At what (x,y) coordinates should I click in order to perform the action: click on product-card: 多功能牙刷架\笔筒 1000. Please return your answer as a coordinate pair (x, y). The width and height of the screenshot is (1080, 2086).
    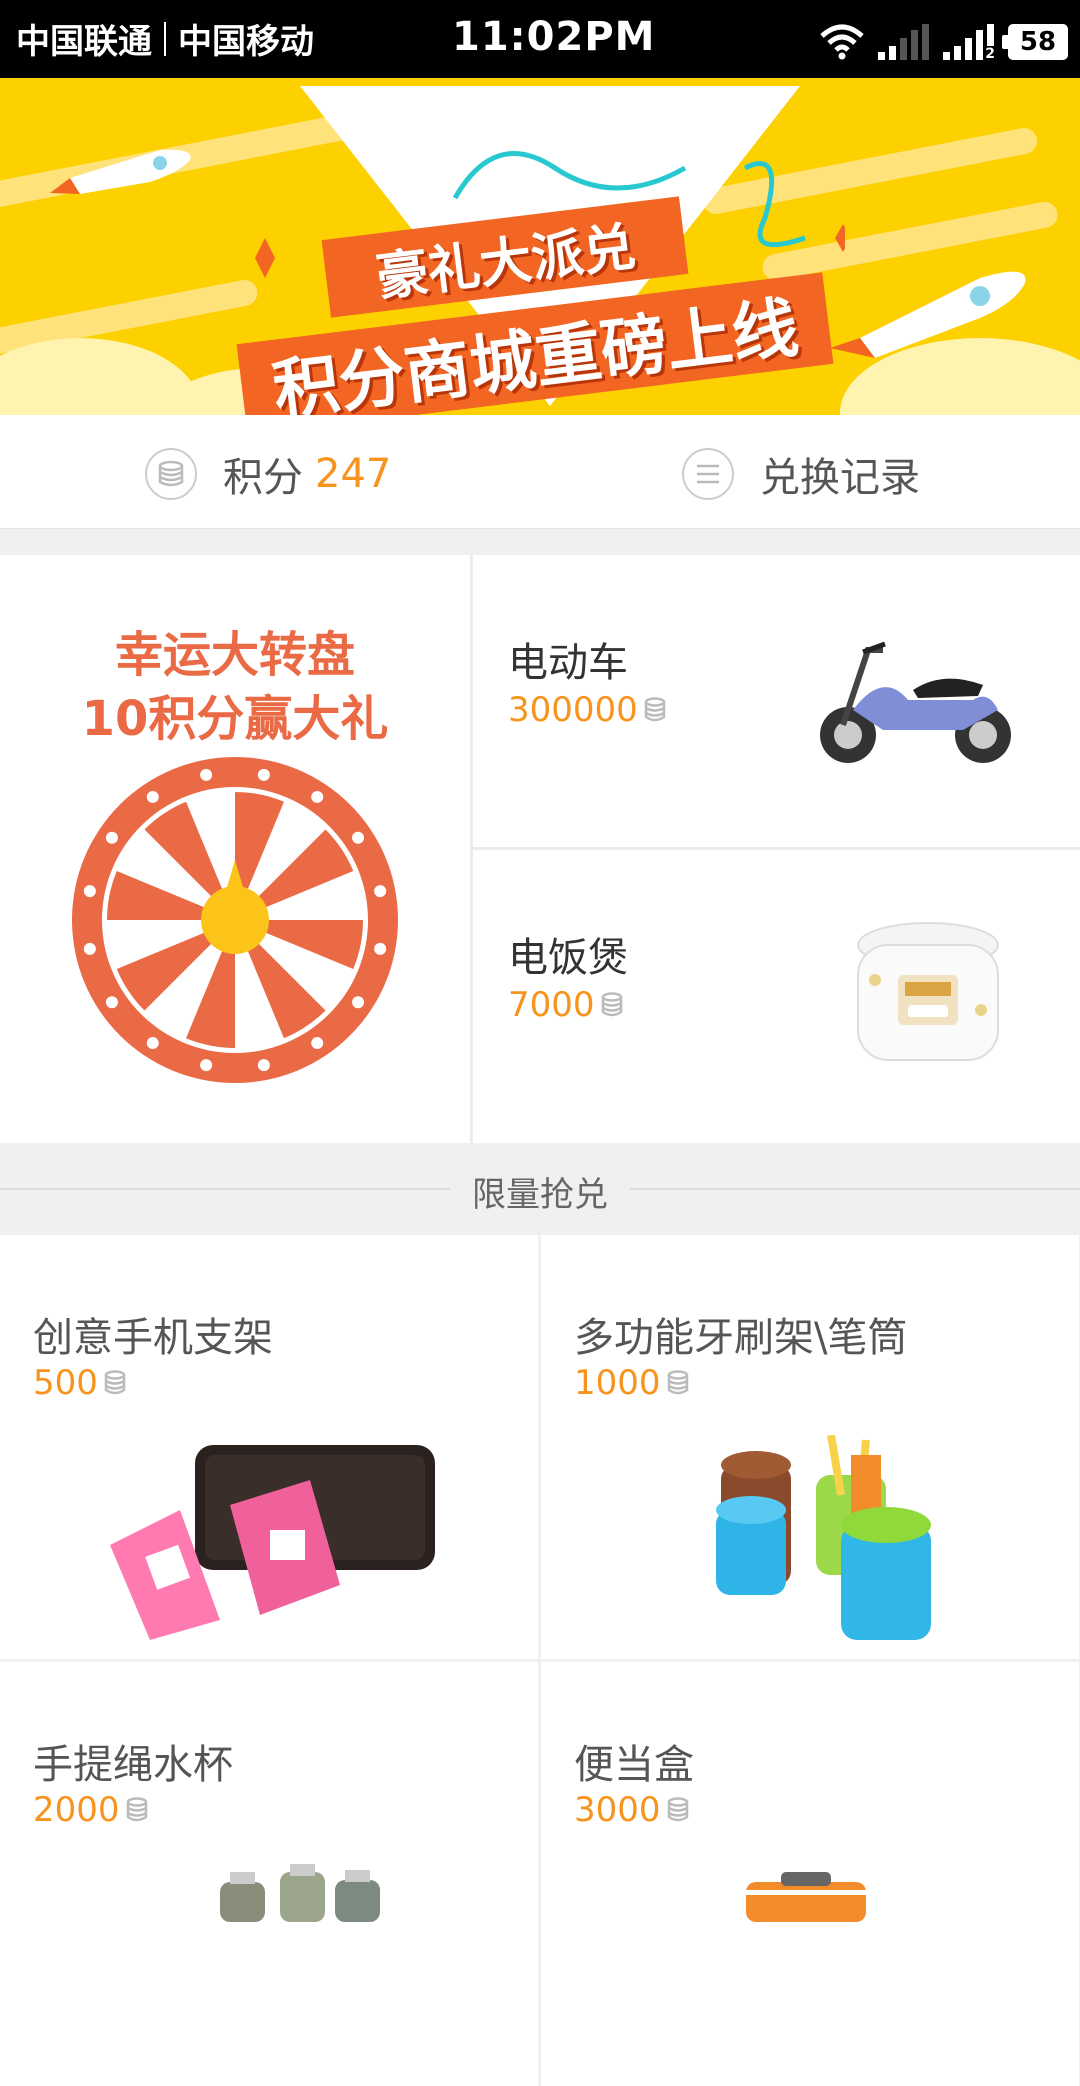
    Looking at the image, I should click on (810, 1447).